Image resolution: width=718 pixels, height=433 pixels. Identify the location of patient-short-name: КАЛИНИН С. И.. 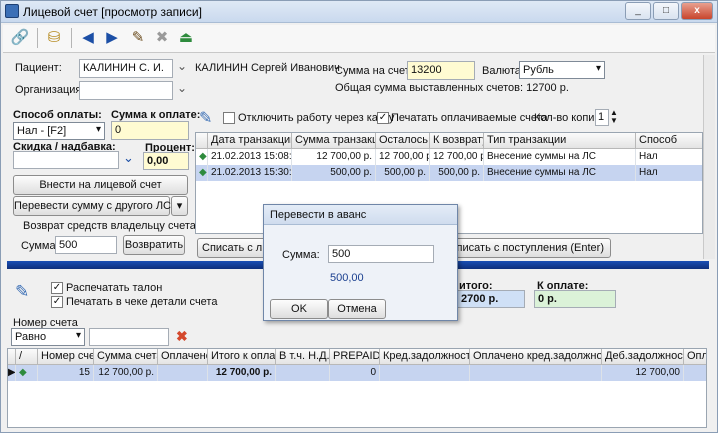
(126, 68).